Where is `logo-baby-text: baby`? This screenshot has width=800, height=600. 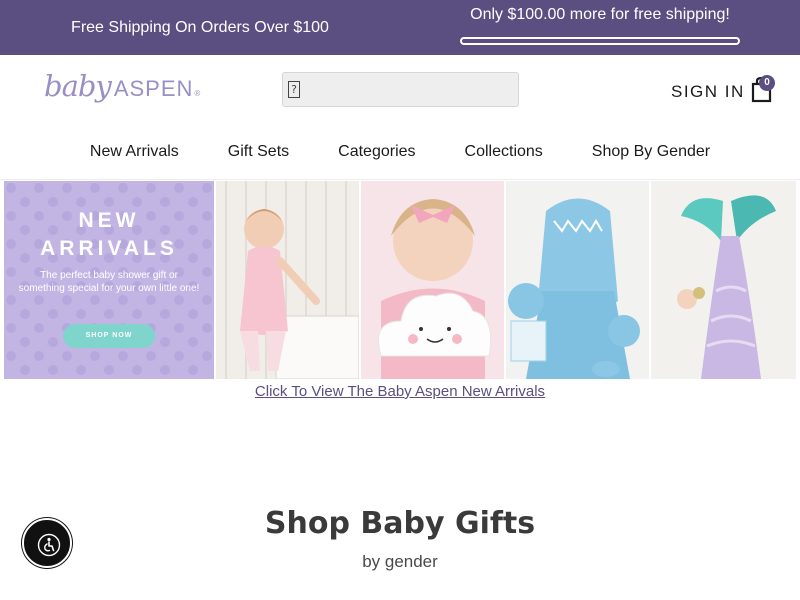
logo-baby-text: baby is located at coordinates (78, 86).